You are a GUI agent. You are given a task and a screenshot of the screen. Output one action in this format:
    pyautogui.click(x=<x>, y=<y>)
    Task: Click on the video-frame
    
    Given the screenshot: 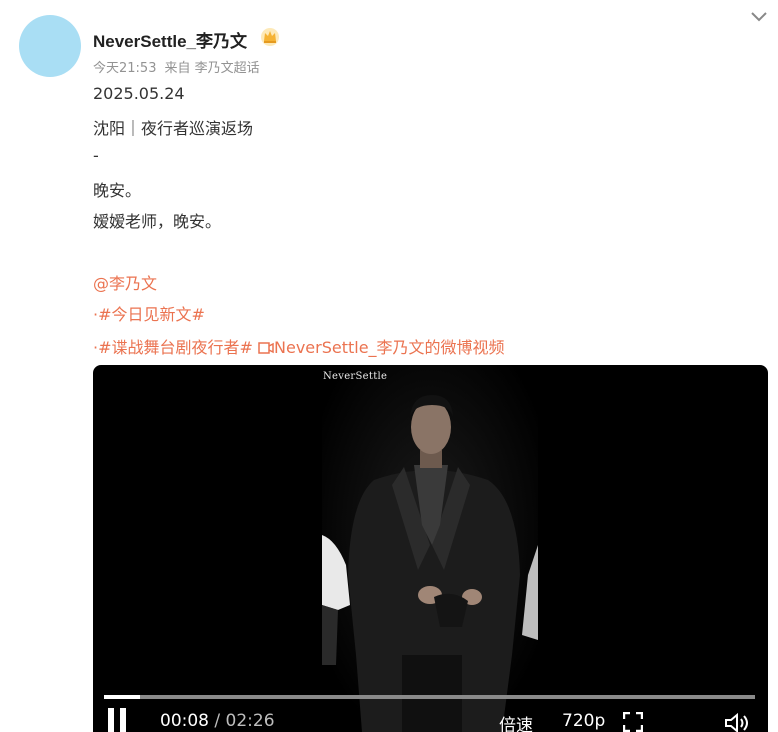 What is the action you would take?
    pyautogui.click(x=430, y=548)
    